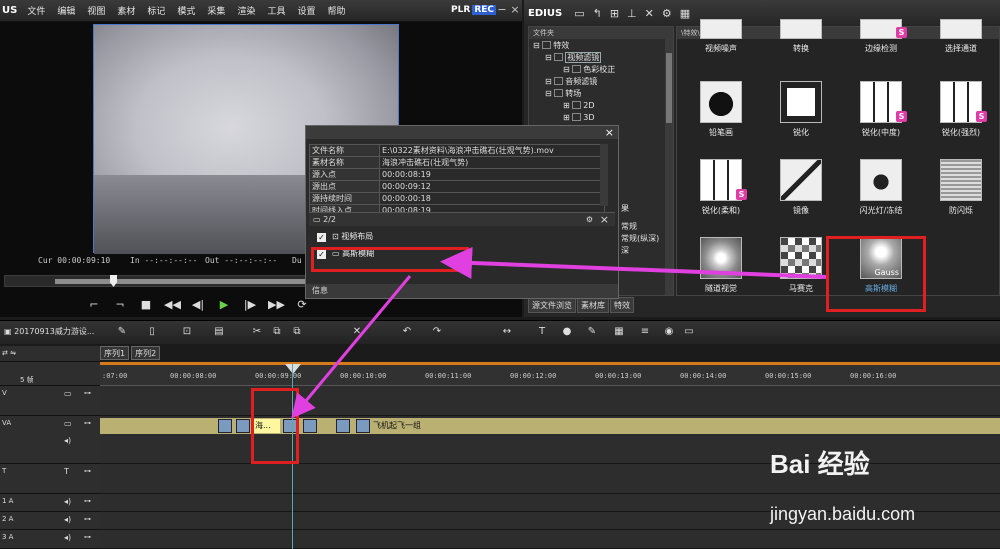 Image resolution: width=1000 pixels, height=549 pixels. What do you see at coordinates (843, 514) in the screenshot?
I see `baidu-url: jingyan.baidu.com` at bounding box center [843, 514].